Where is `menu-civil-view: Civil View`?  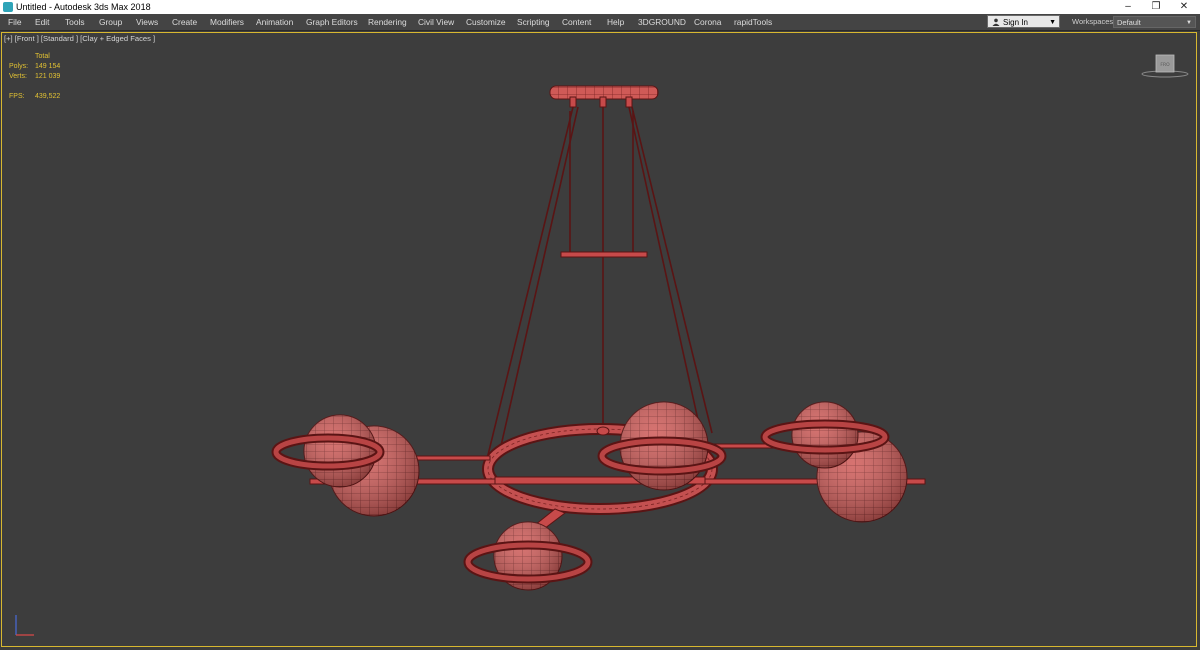 menu-civil-view: Civil View is located at coordinates (436, 22).